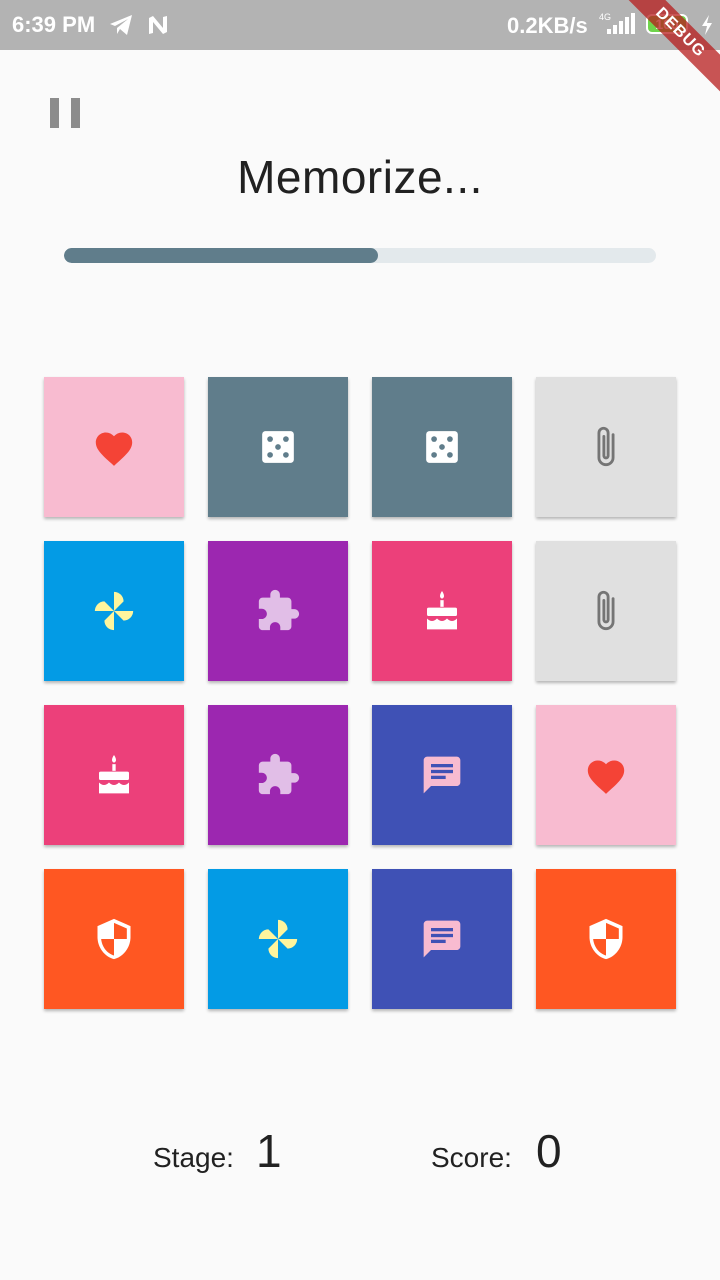 This screenshot has height=1280, width=720. Describe the element at coordinates (549, 1151) in the screenshot. I see `score-value: 0` at that location.